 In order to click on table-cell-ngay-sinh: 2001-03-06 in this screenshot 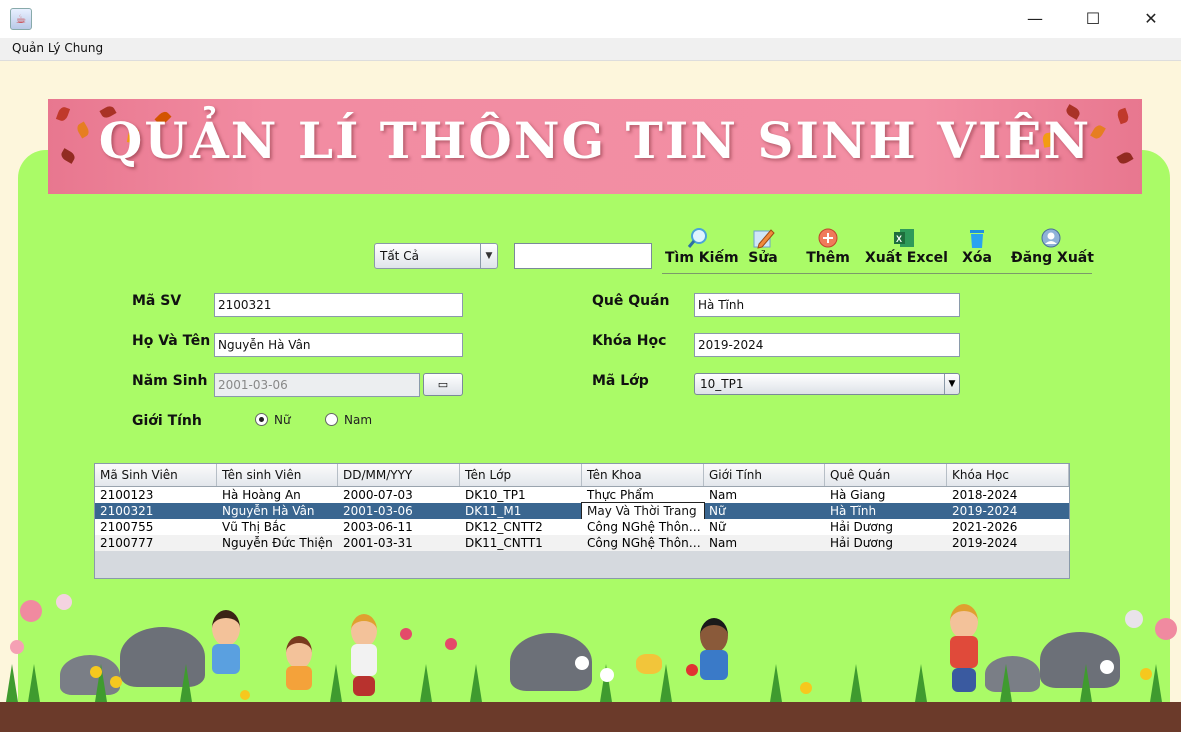, I will do `click(399, 511)`.